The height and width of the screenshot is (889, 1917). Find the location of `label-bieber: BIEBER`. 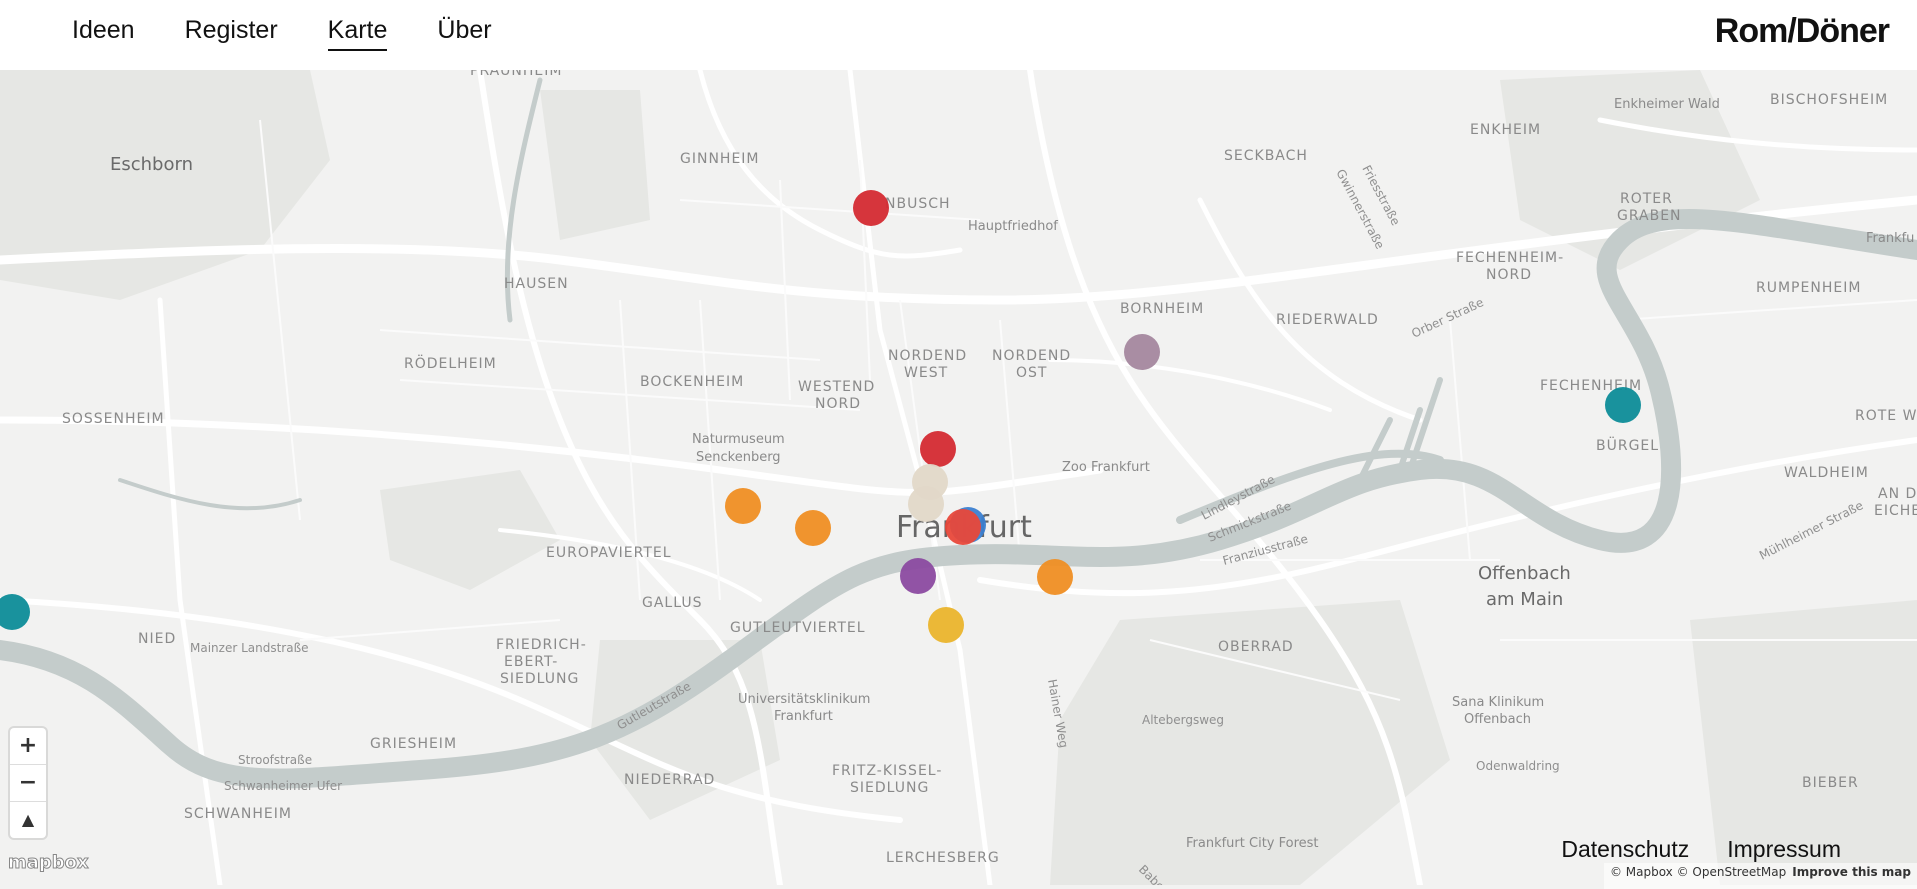

label-bieber: BIEBER is located at coordinates (1830, 783).